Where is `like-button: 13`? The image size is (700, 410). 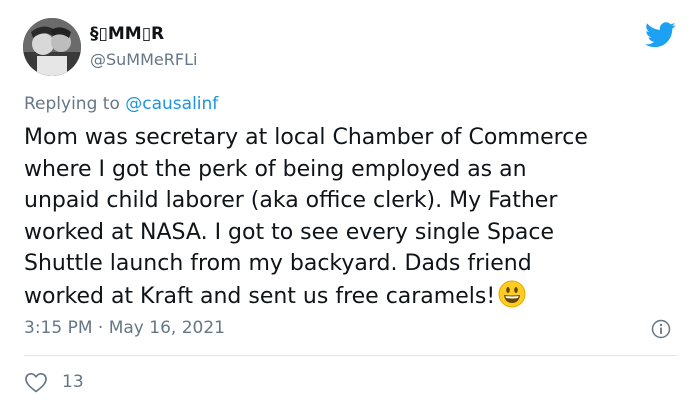 like-button: 13 is located at coordinates (54, 382).